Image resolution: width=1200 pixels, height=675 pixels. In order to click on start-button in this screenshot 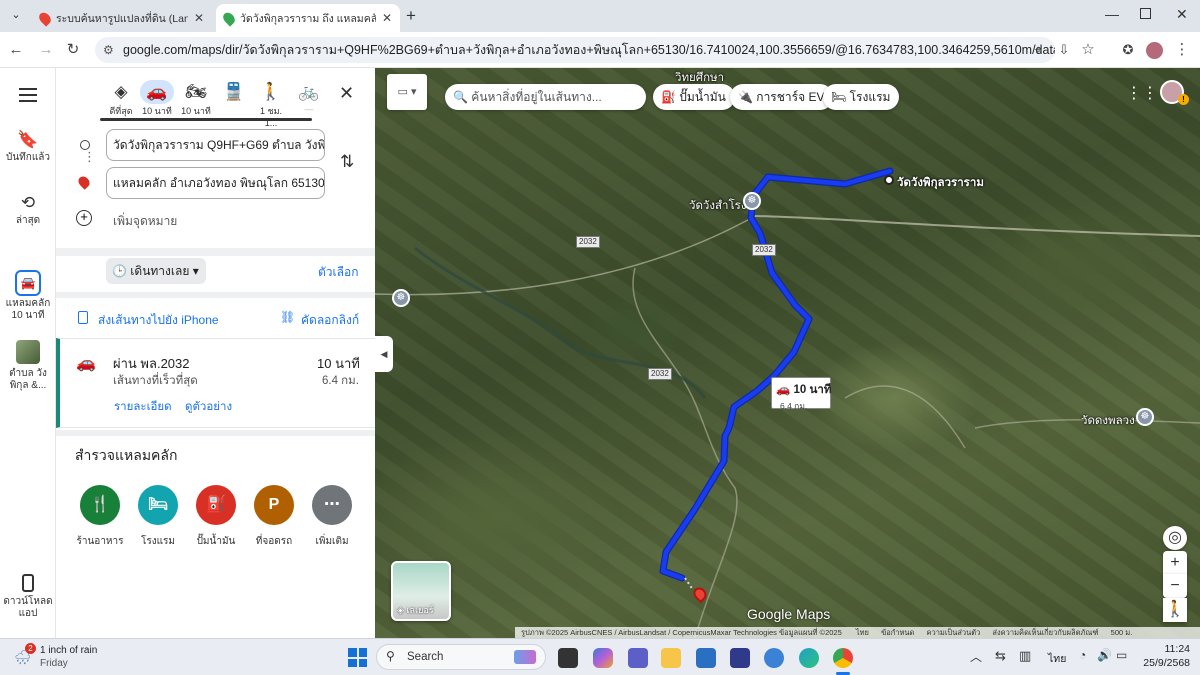, I will do `click(357, 657)`.